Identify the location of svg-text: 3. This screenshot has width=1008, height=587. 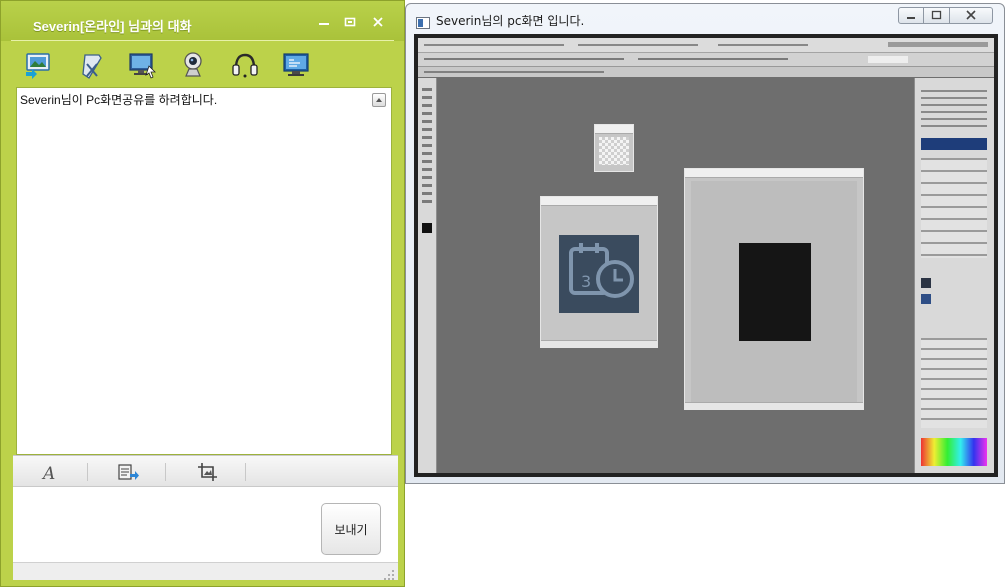
(586, 281).